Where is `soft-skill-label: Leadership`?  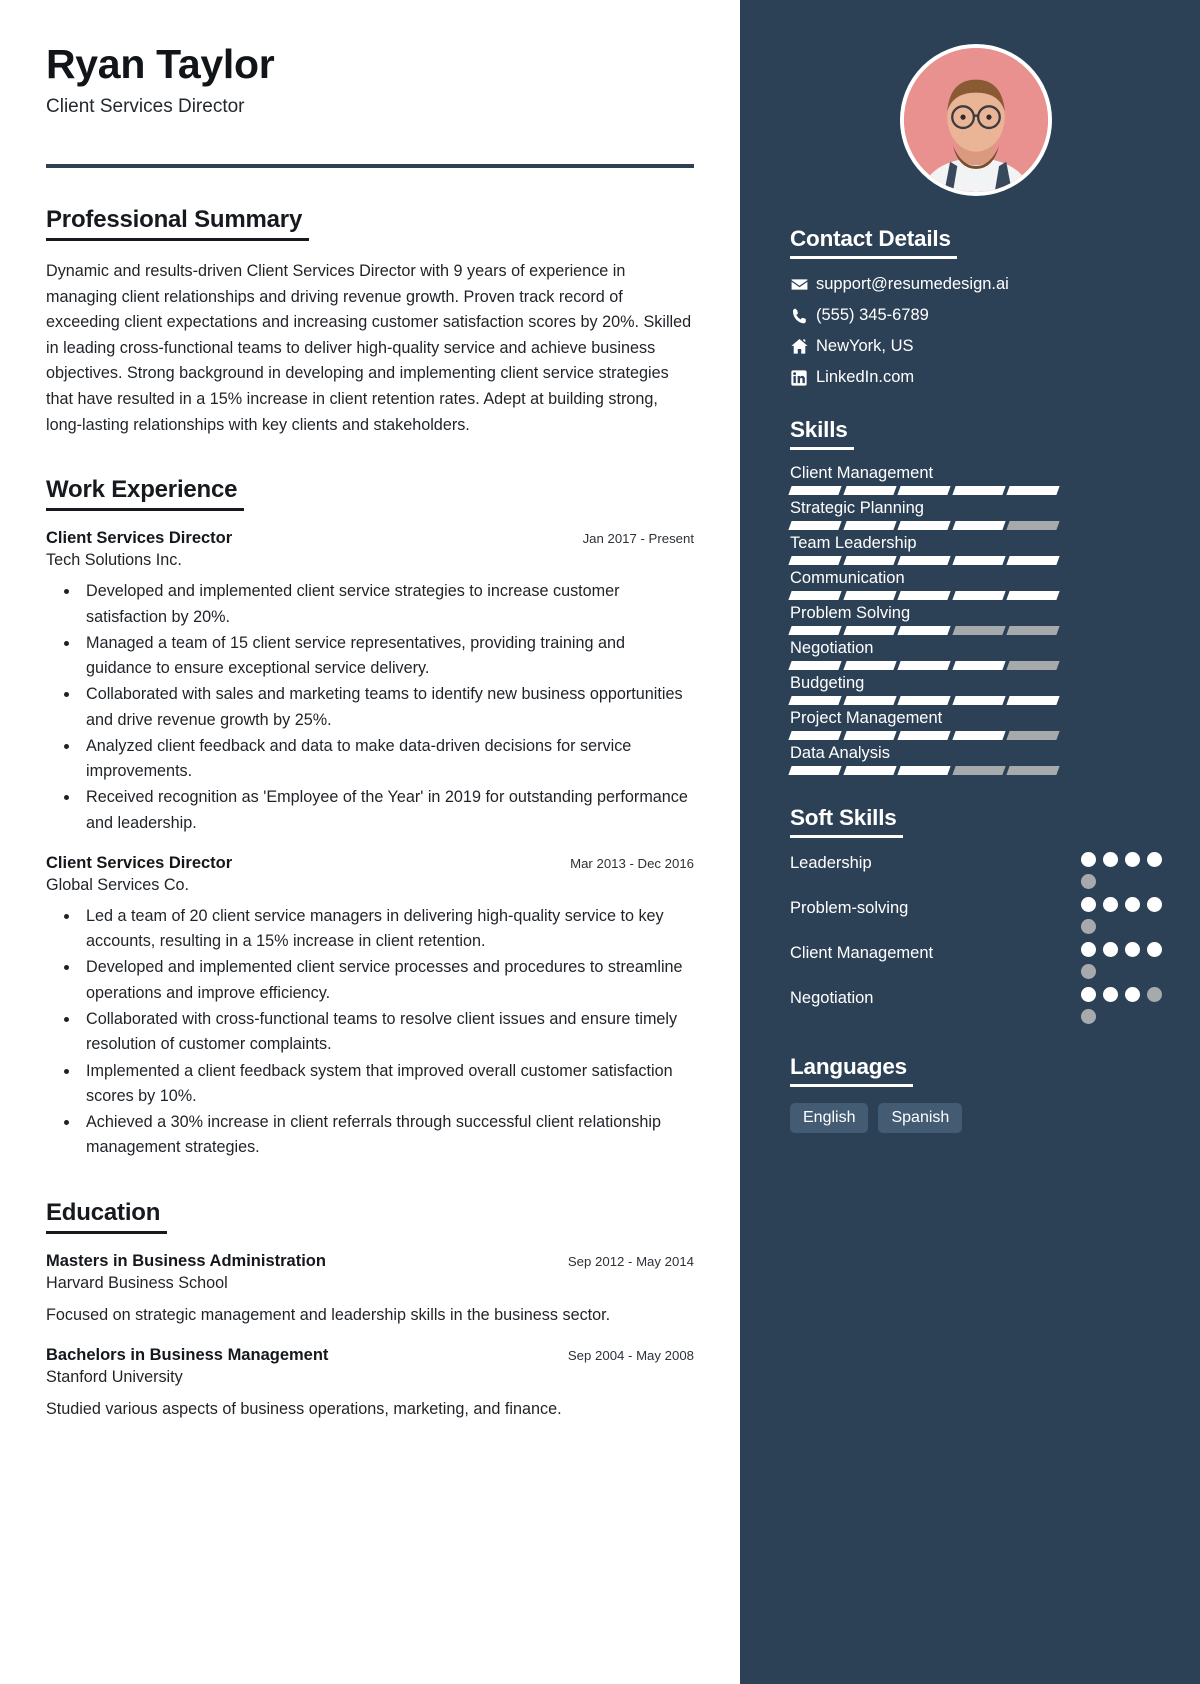 soft-skill-label: Leadership is located at coordinates (831, 863).